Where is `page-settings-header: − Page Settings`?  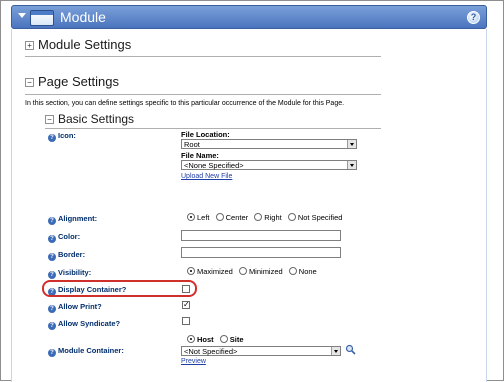
page-settings-header: − Page Settings is located at coordinates (72, 81).